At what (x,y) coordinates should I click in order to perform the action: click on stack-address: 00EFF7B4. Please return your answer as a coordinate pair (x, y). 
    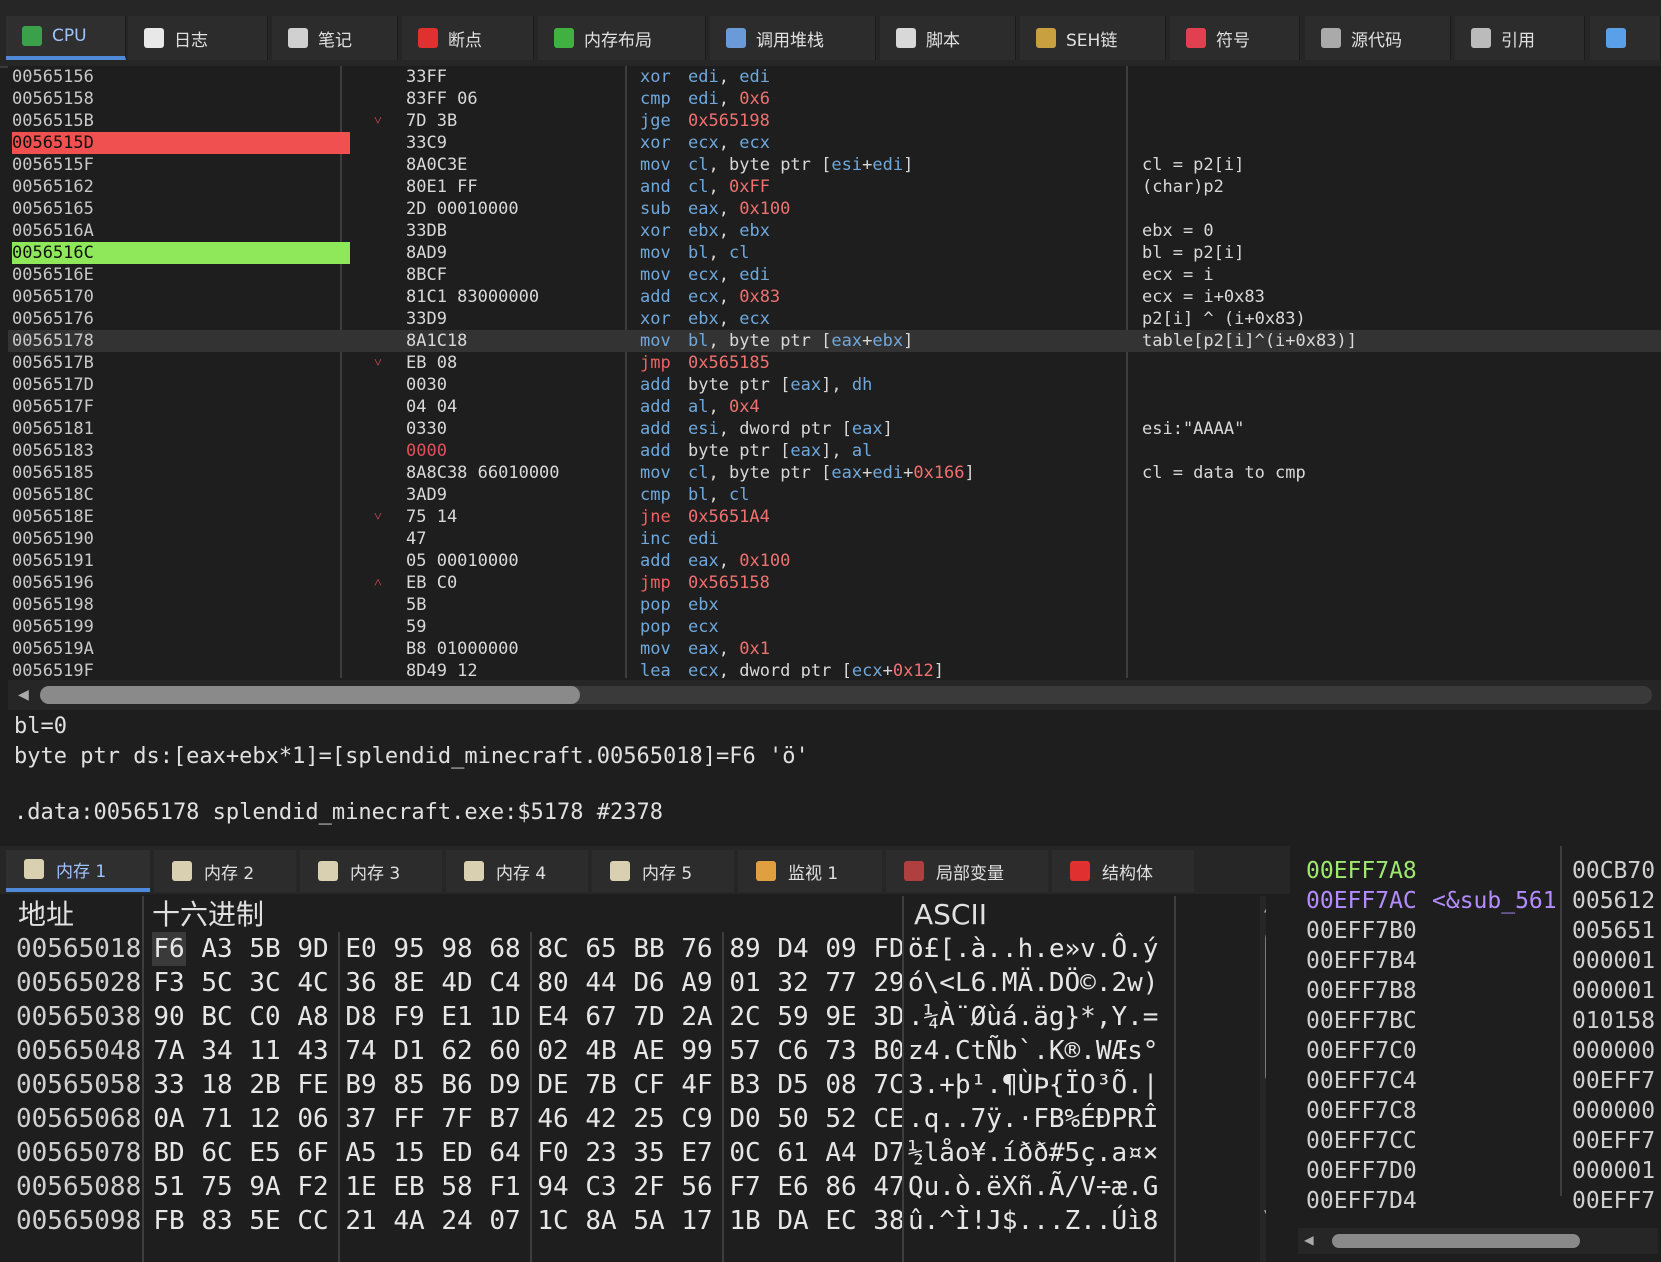
    Looking at the image, I should click on (1361, 961).